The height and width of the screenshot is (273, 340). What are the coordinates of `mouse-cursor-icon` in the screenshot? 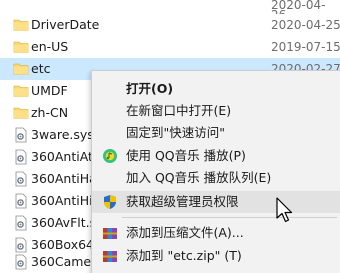 It's located at (284, 210).